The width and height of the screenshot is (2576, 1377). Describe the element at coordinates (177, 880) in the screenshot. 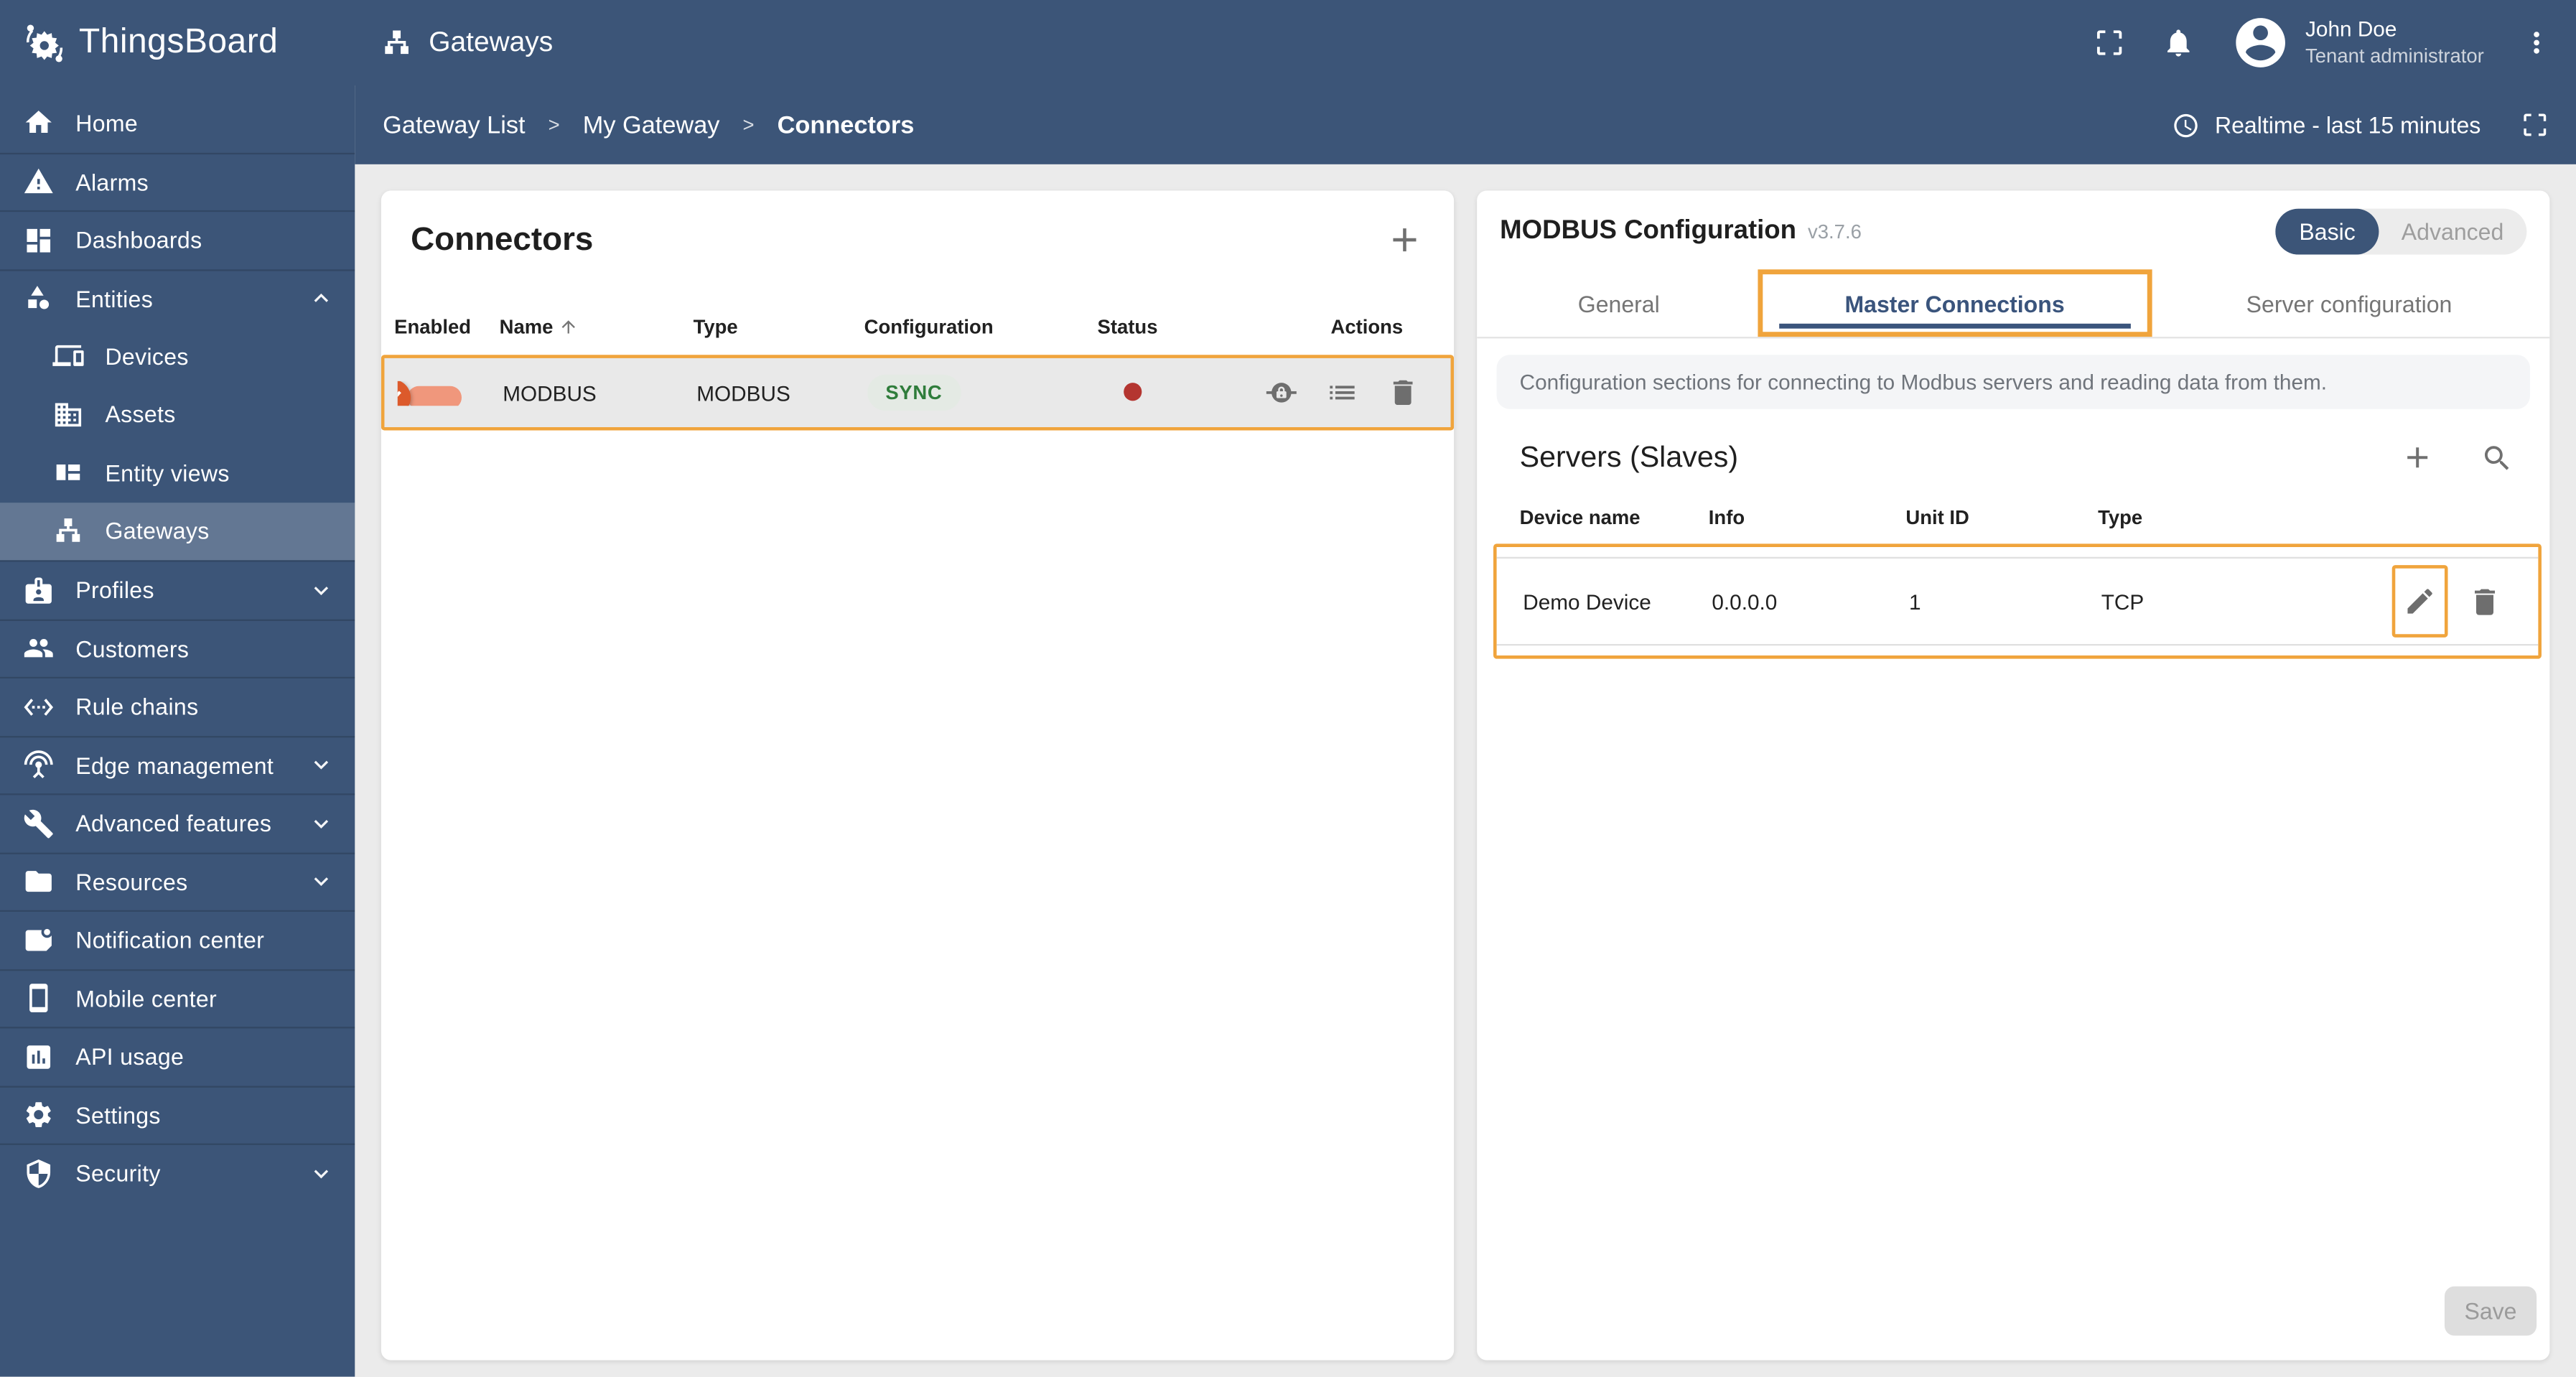

I see `sidebar-item-resources: Resources` at that location.